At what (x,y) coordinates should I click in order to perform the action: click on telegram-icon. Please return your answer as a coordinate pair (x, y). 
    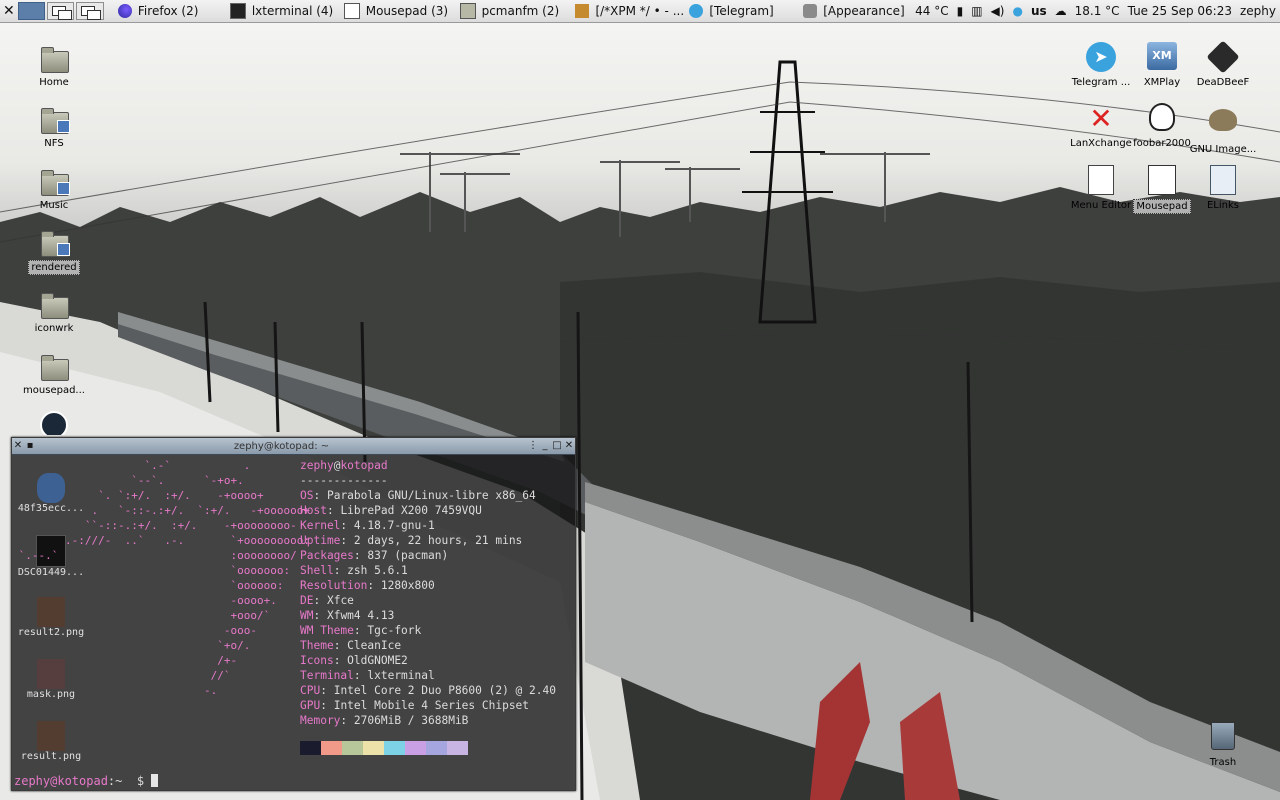
    Looking at the image, I should click on (696, 11).